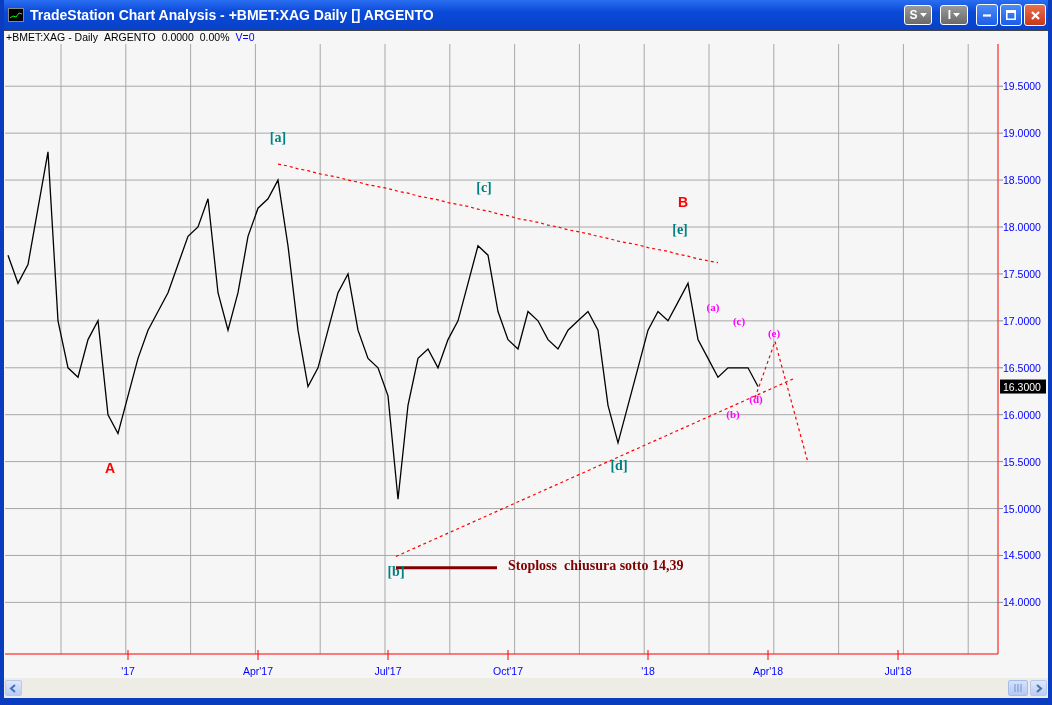  What do you see at coordinates (1022, 555) in the screenshot?
I see `y-axis-label: 14.5000` at bounding box center [1022, 555].